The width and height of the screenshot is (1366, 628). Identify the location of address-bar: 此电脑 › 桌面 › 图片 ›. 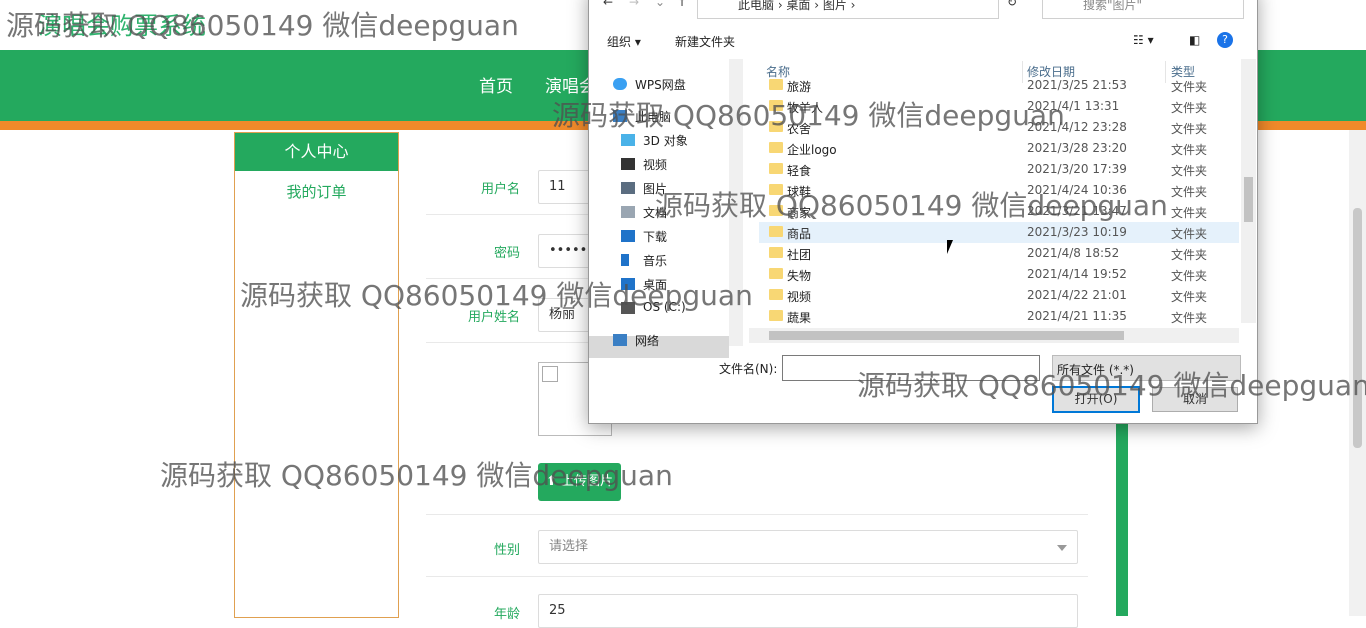
(848, 9).